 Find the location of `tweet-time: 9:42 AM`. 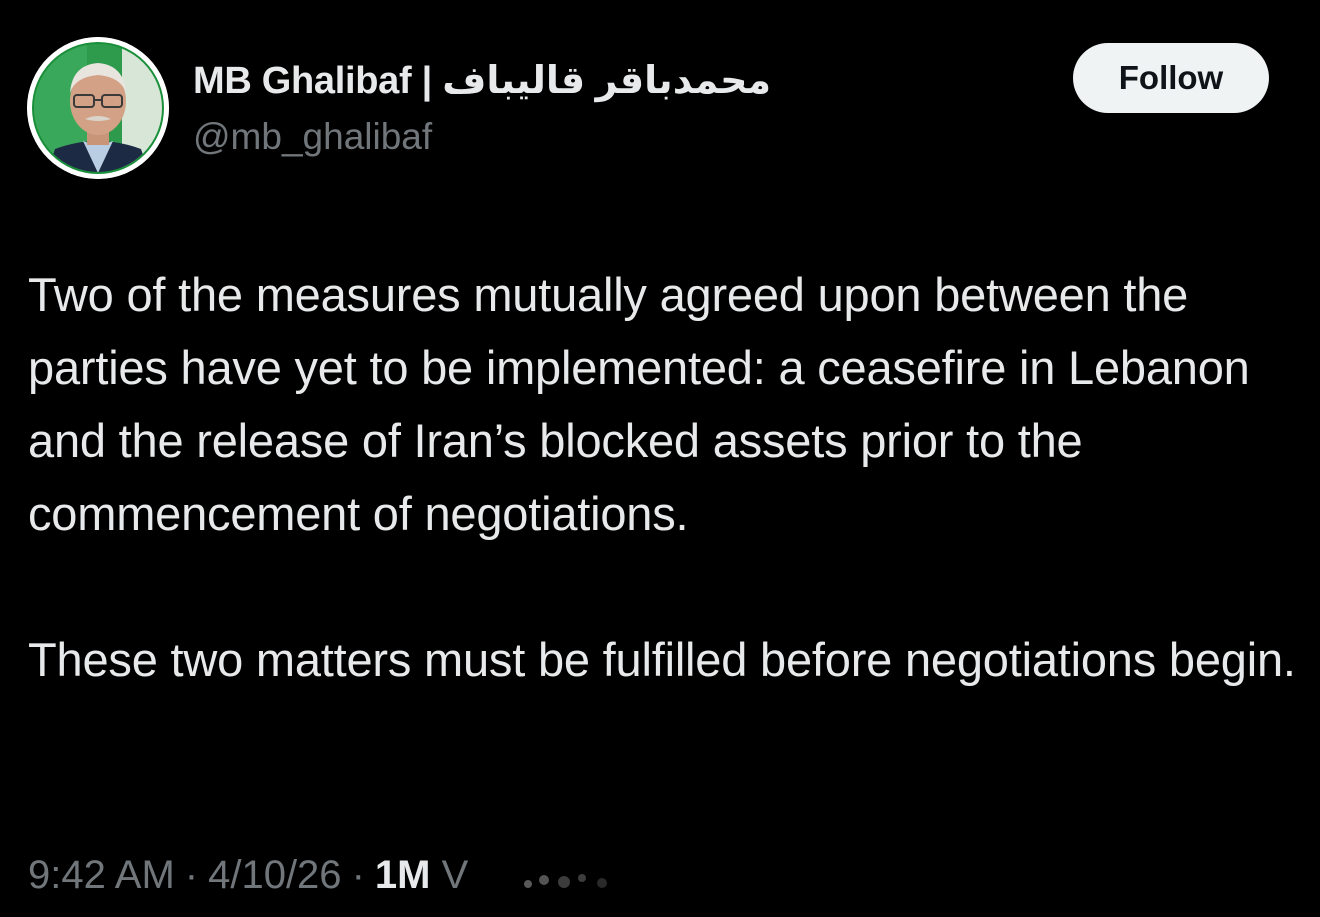

tweet-time: 9:42 AM is located at coordinates (101, 875).